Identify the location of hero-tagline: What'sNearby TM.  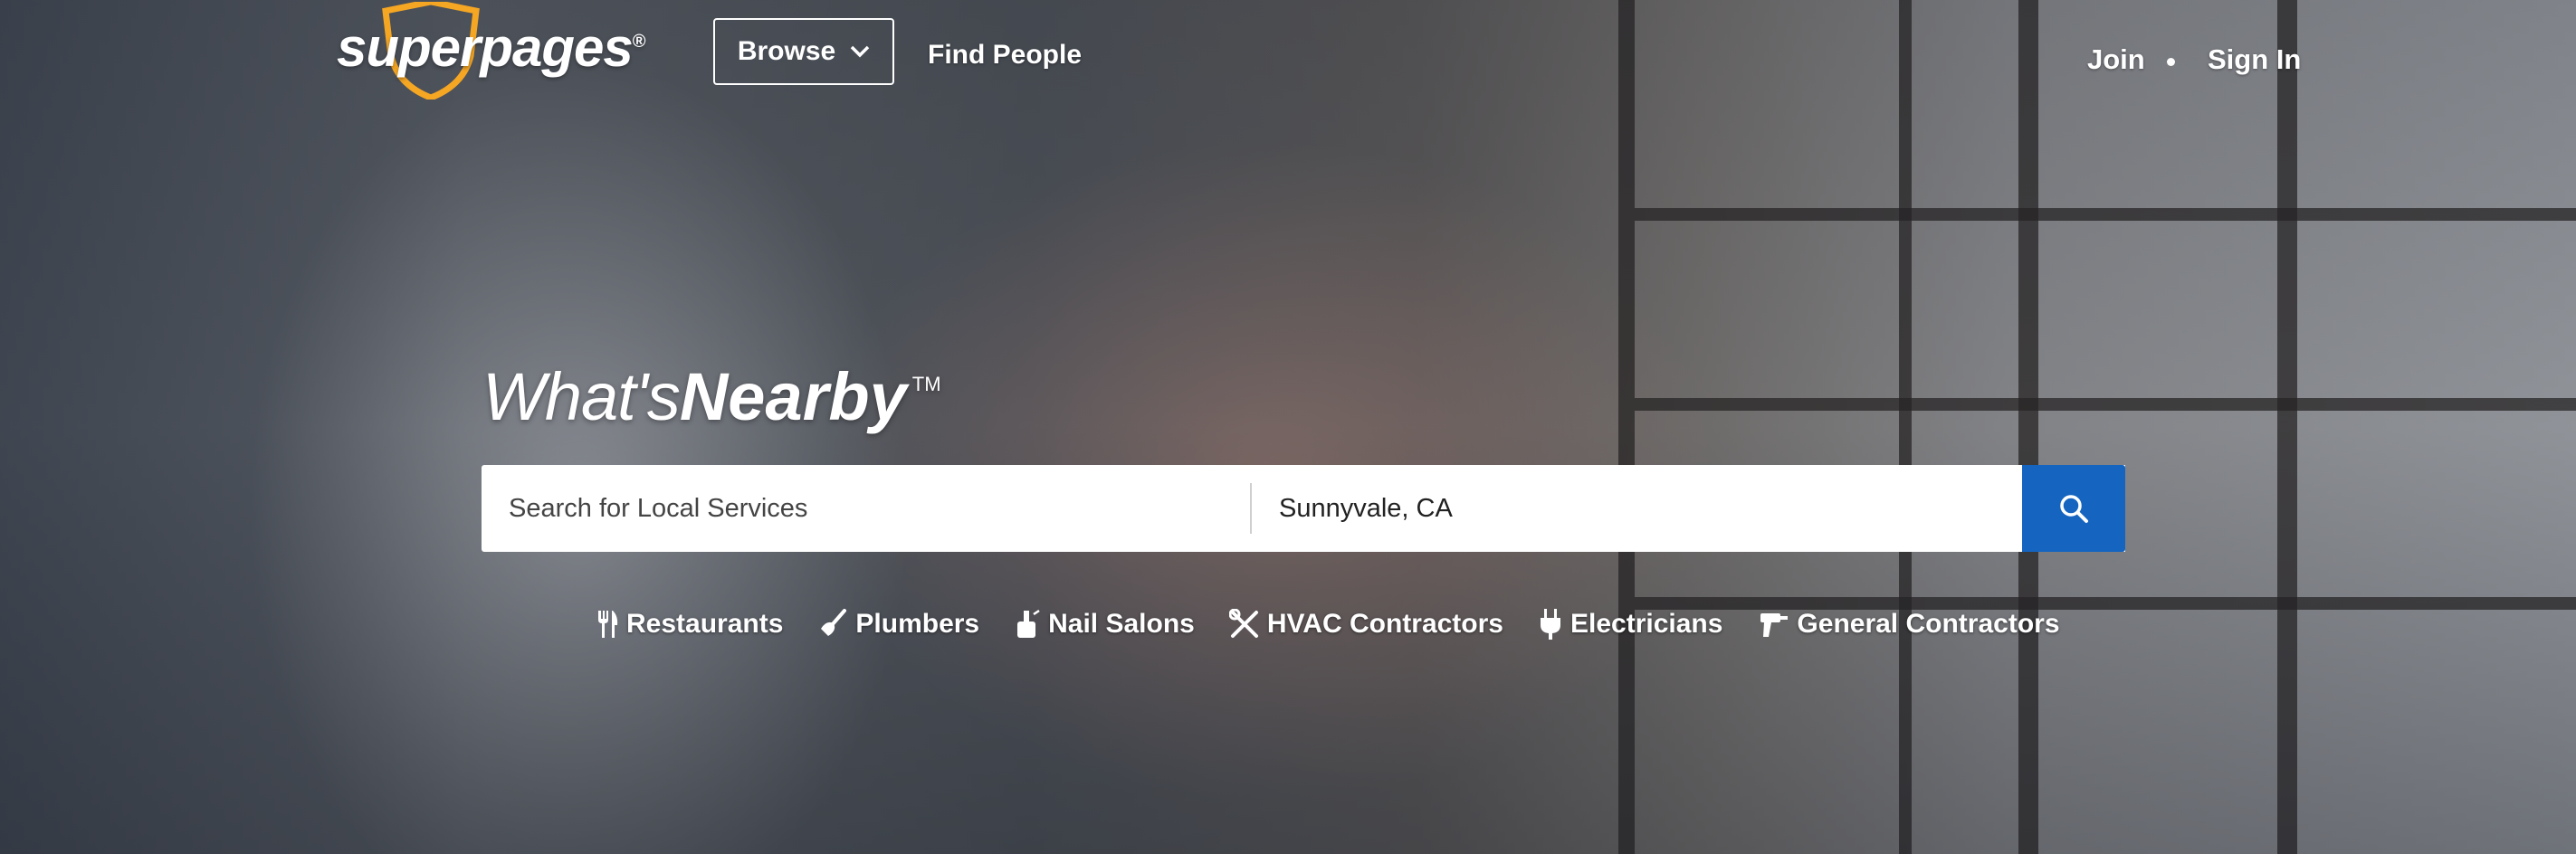
(711, 396).